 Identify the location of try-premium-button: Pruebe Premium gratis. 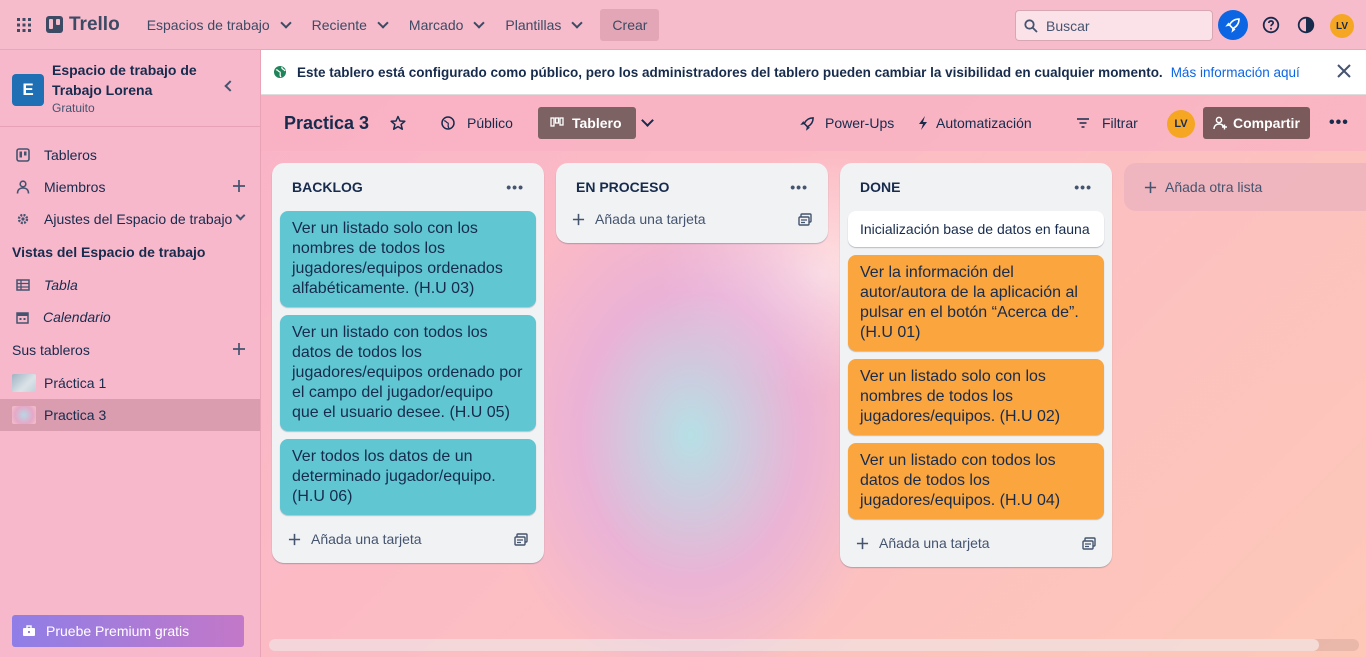
(128, 631).